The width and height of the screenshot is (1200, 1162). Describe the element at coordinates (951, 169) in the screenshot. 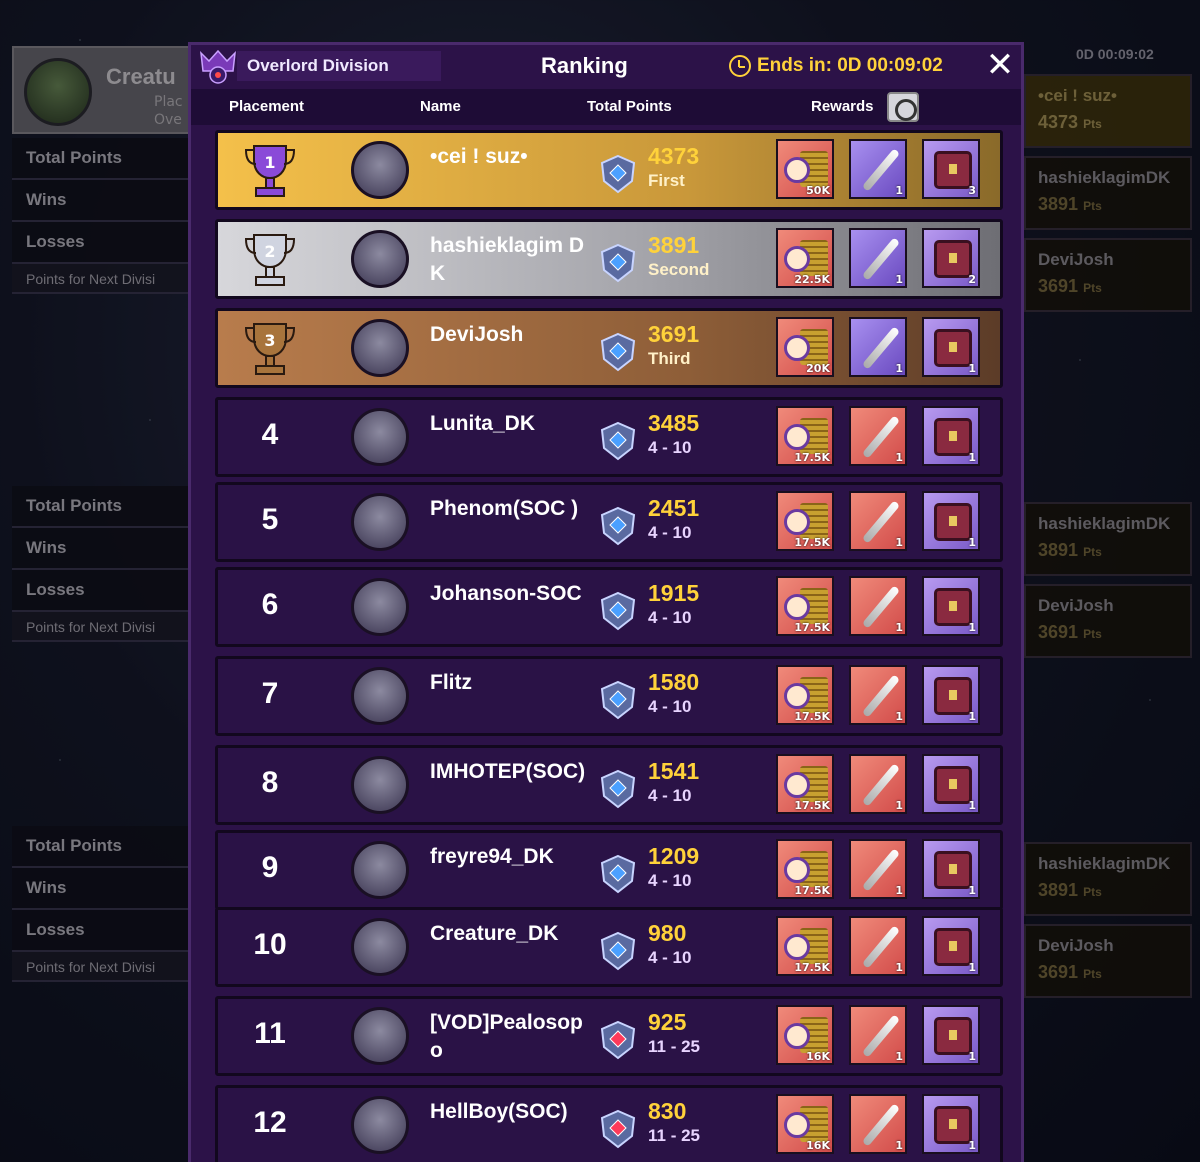

I see `chest-reward-icon: 3` at that location.